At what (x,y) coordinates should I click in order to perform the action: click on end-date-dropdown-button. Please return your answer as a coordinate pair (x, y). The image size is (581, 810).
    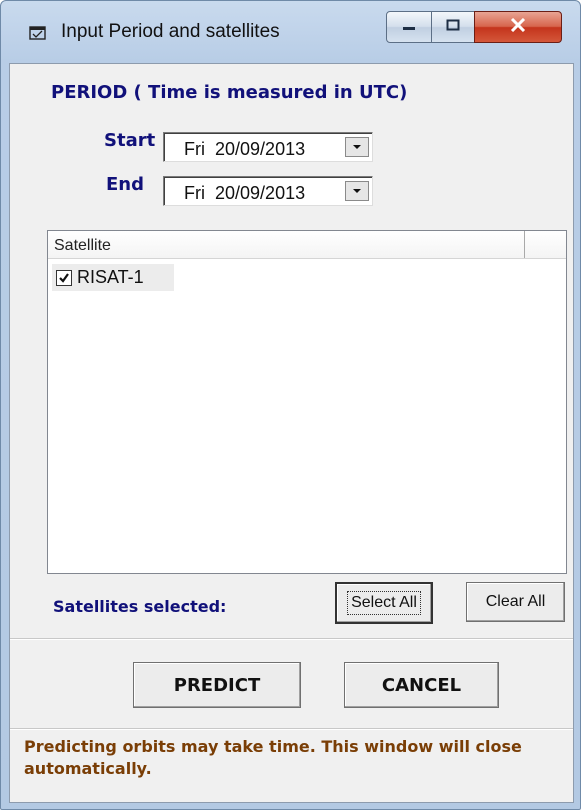
    Looking at the image, I should click on (357, 191).